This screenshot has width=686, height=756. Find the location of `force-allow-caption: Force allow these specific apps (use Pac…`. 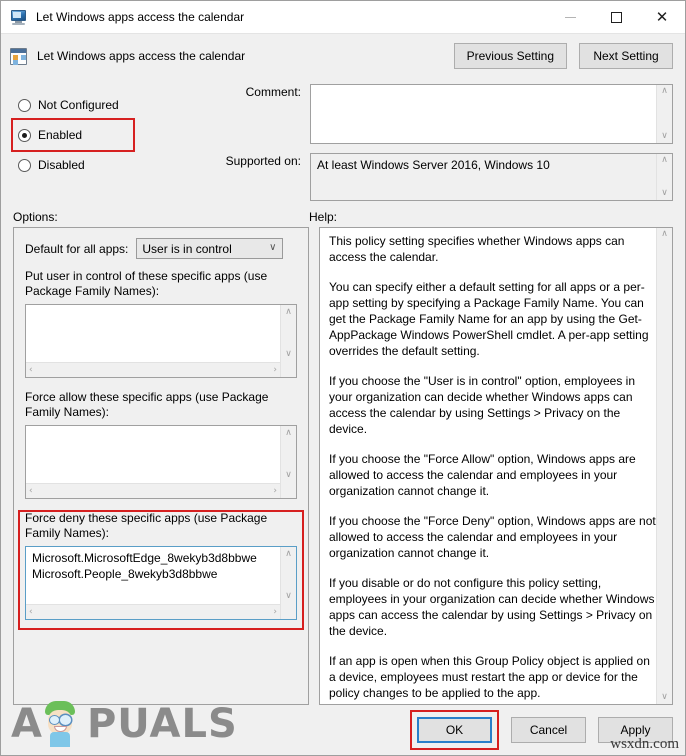

force-allow-caption: Force allow these specific apps (use Pac… is located at coordinates (147, 404).